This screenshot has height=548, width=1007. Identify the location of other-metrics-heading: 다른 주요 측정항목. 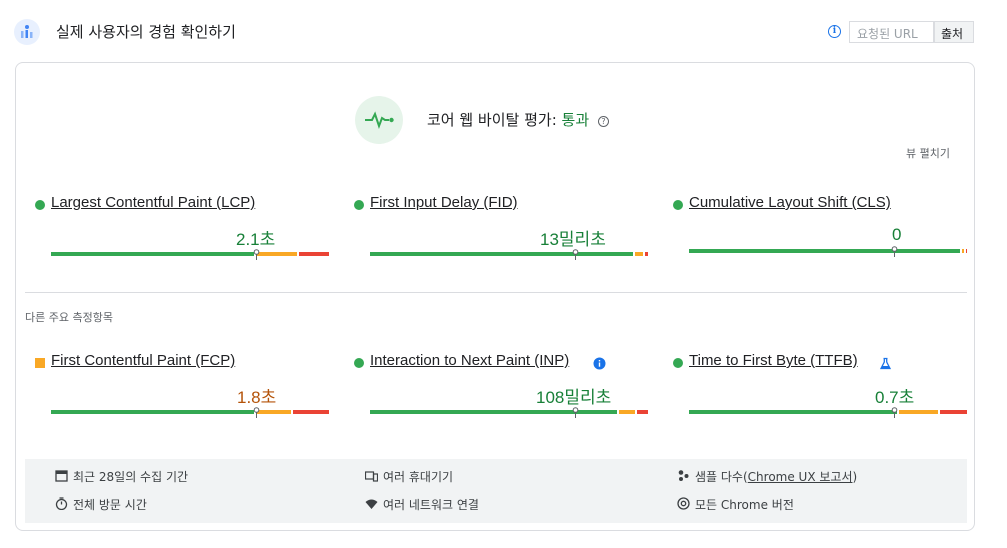
(69, 317).